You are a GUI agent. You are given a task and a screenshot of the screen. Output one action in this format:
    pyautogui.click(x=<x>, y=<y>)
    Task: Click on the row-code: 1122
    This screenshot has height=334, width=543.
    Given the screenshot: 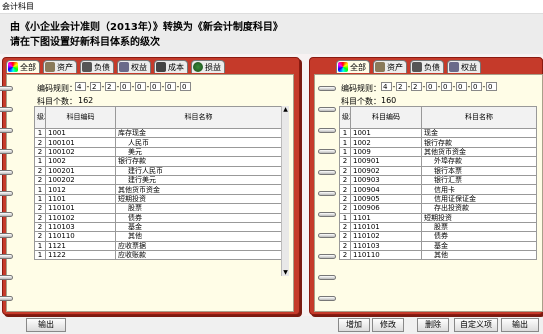 What is the action you would take?
    pyautogui.click(x=80, y=255)
    